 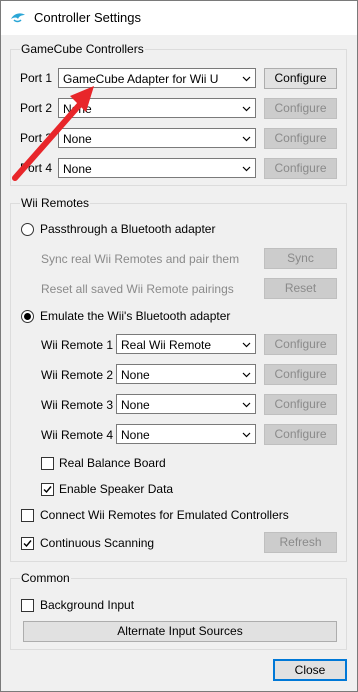 What do you see at coordinates (53, 133) in the screenshot?
I see `annotation-arrow` at bounding box center [53, 133].